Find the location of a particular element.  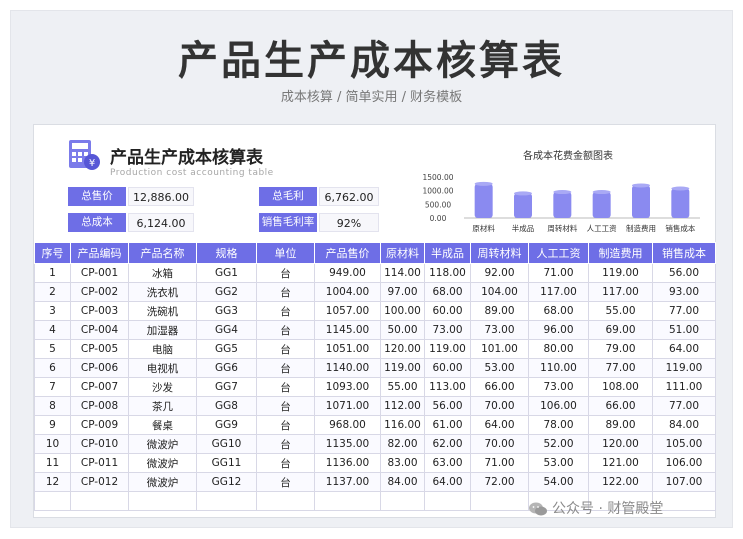

table-cell: 电视机 is located at coordinates (162, 368).